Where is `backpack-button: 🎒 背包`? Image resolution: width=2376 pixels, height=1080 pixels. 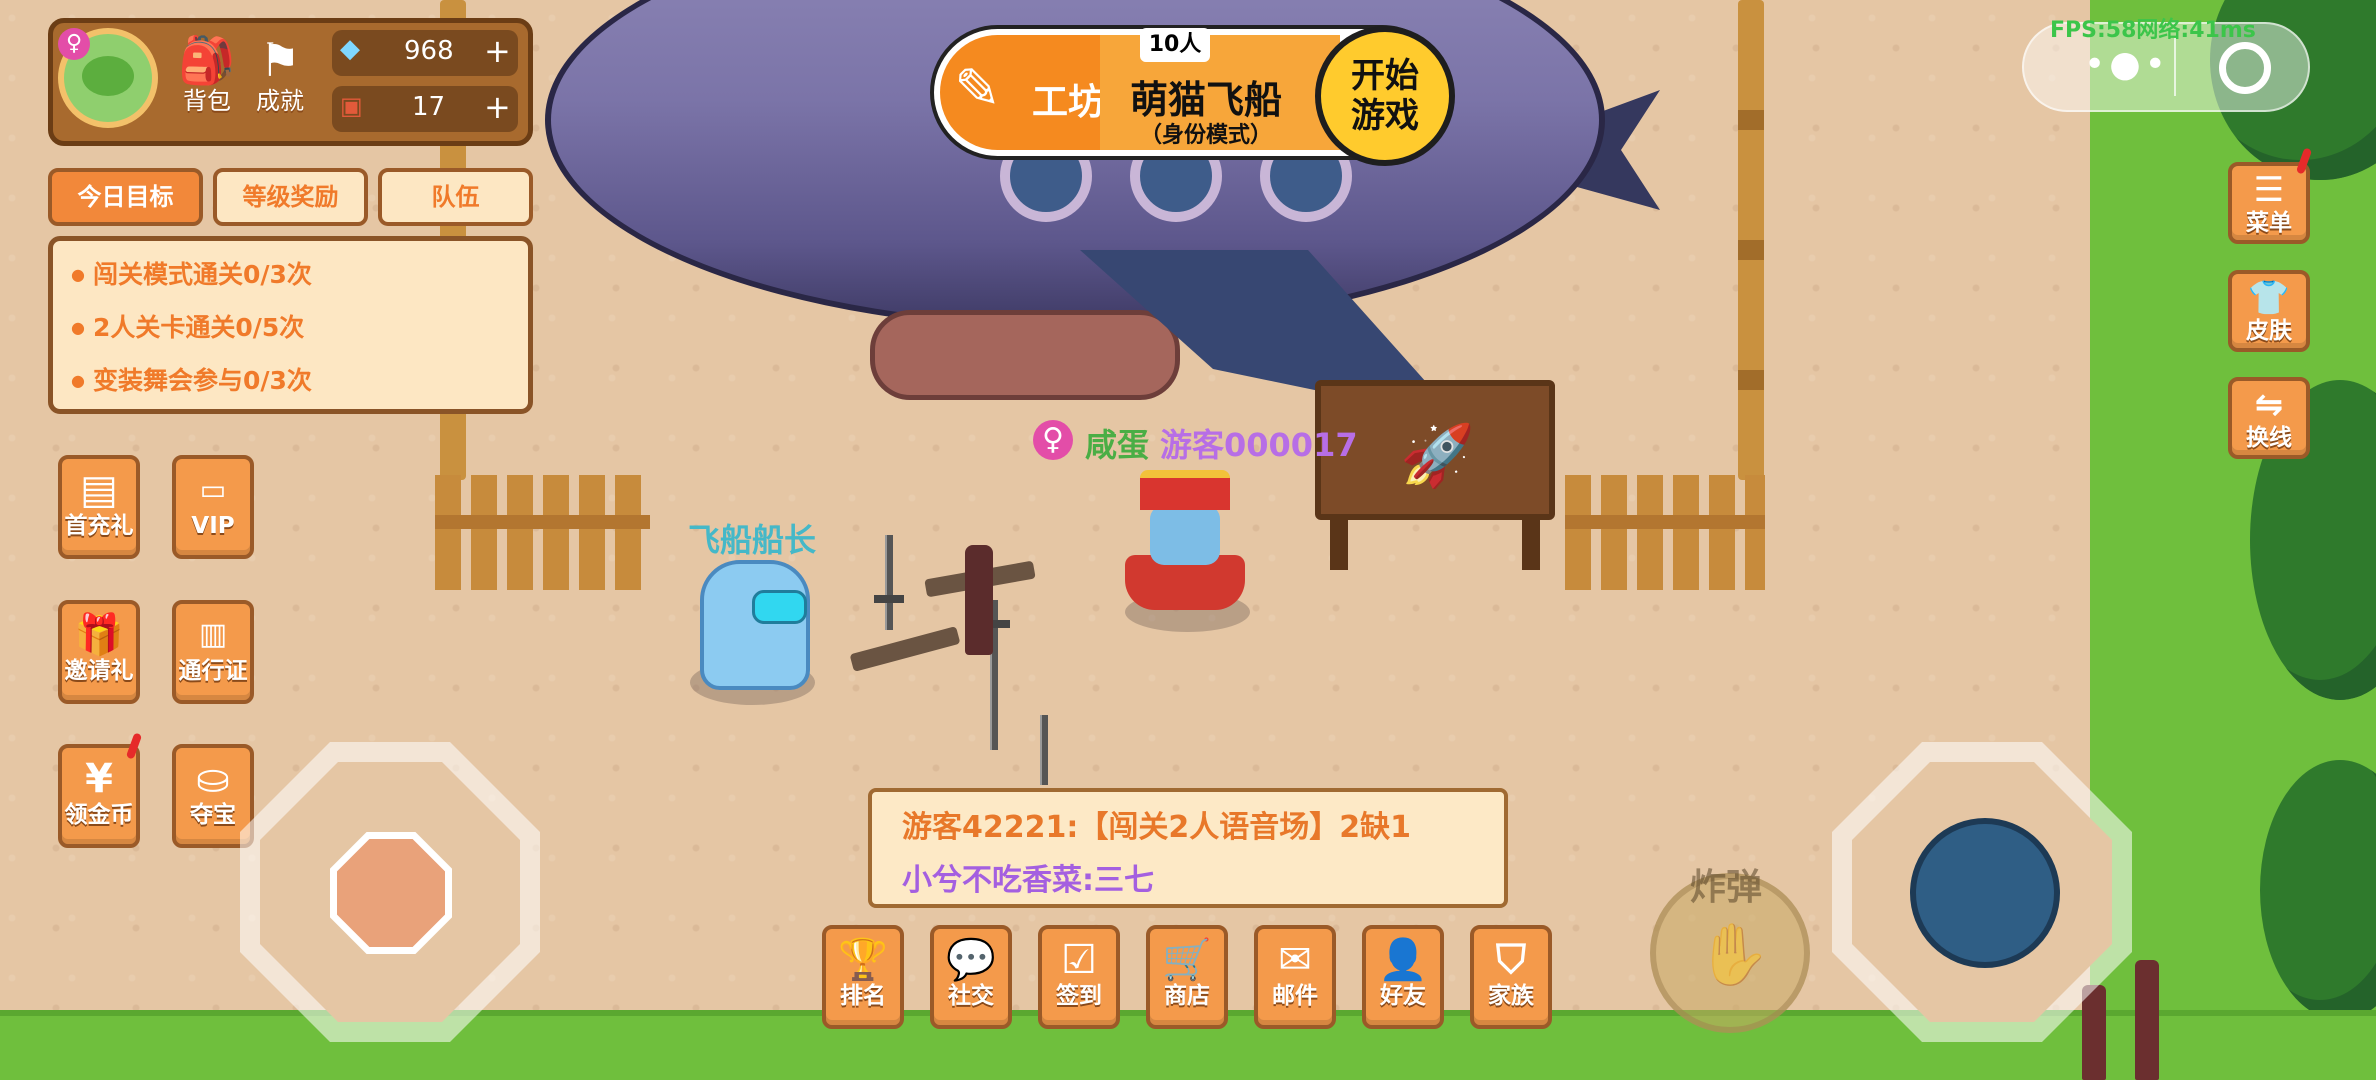
backpack-button: 🎒 背包 is located at coordinates (207, 73).